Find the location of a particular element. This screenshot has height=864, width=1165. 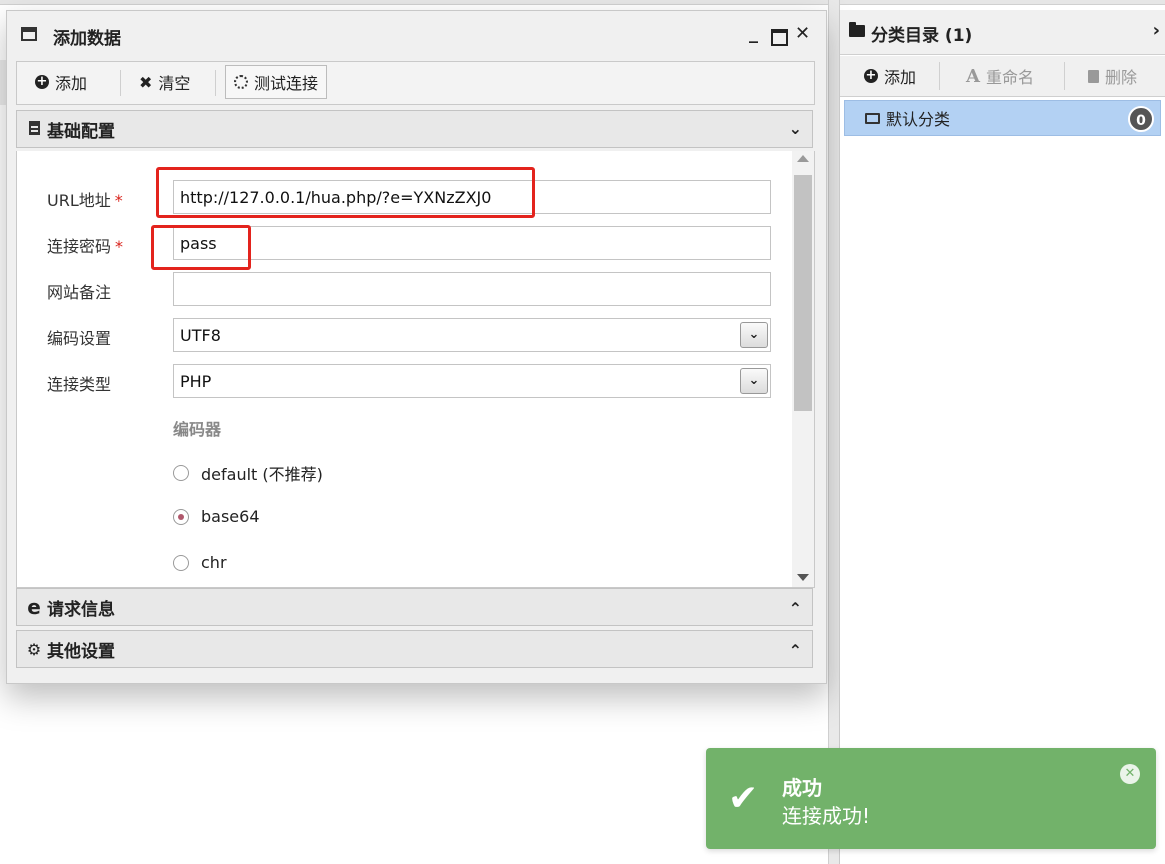

dialog-toolbar: + 添加 ✖ 清空 测试连接 is located at coordinates (415, 83).